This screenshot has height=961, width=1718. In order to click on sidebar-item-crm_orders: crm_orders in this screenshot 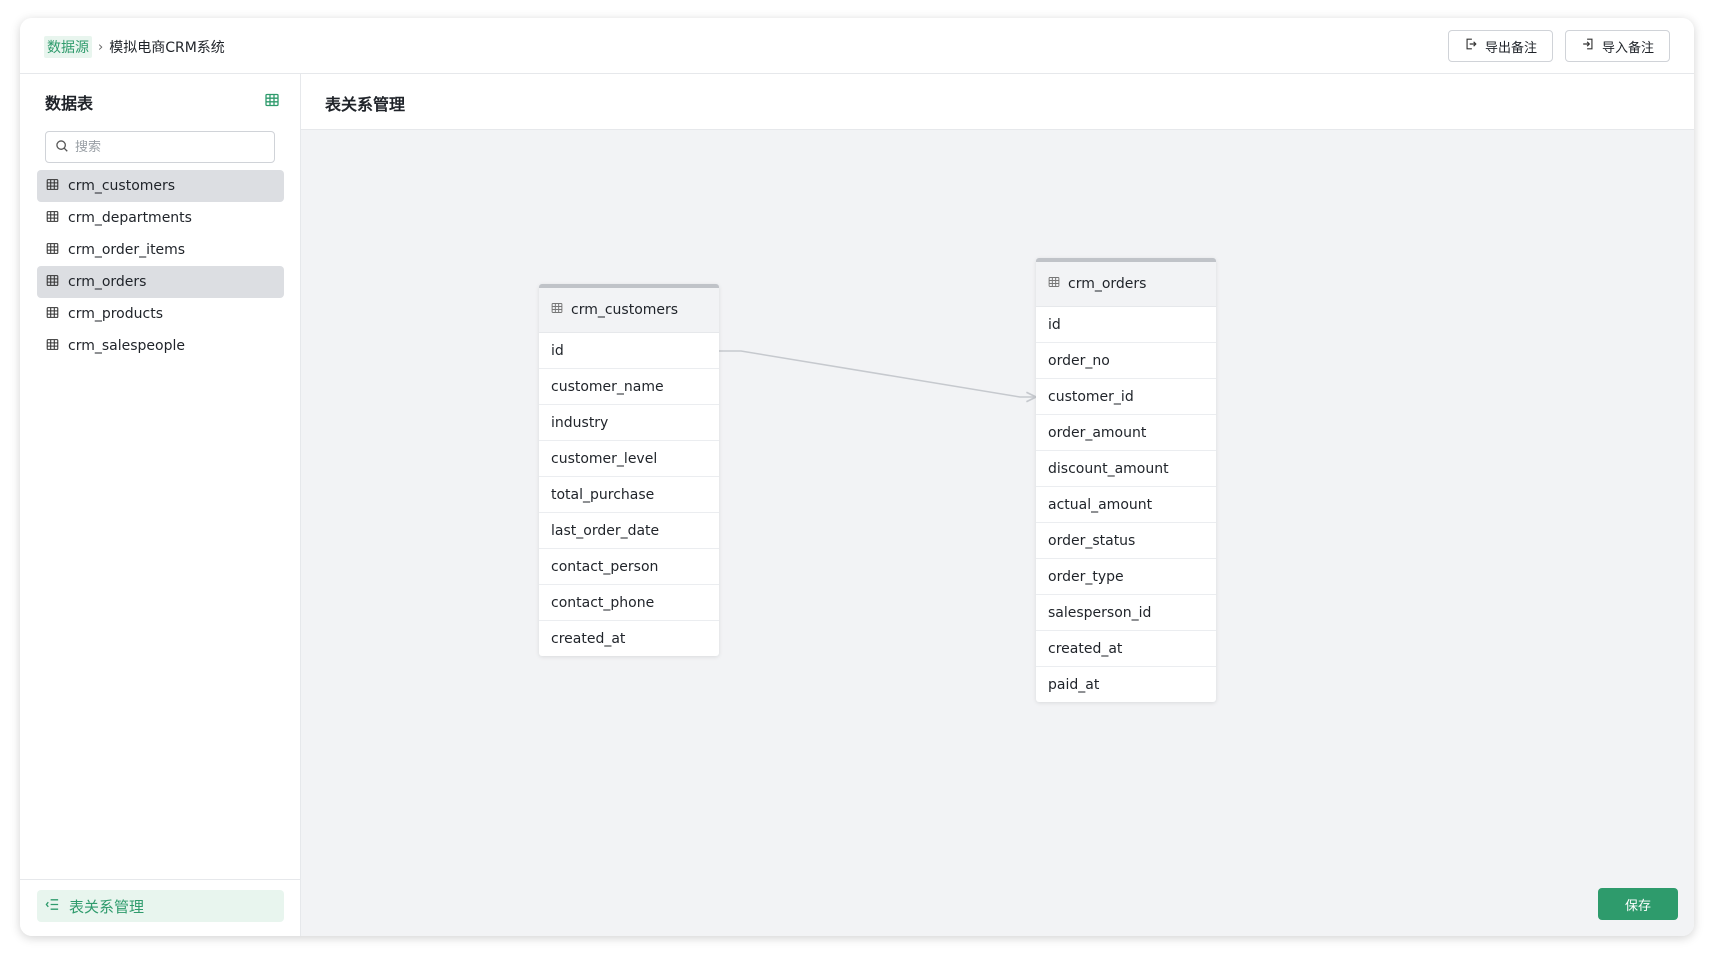, I will do `click(160, 282)`.